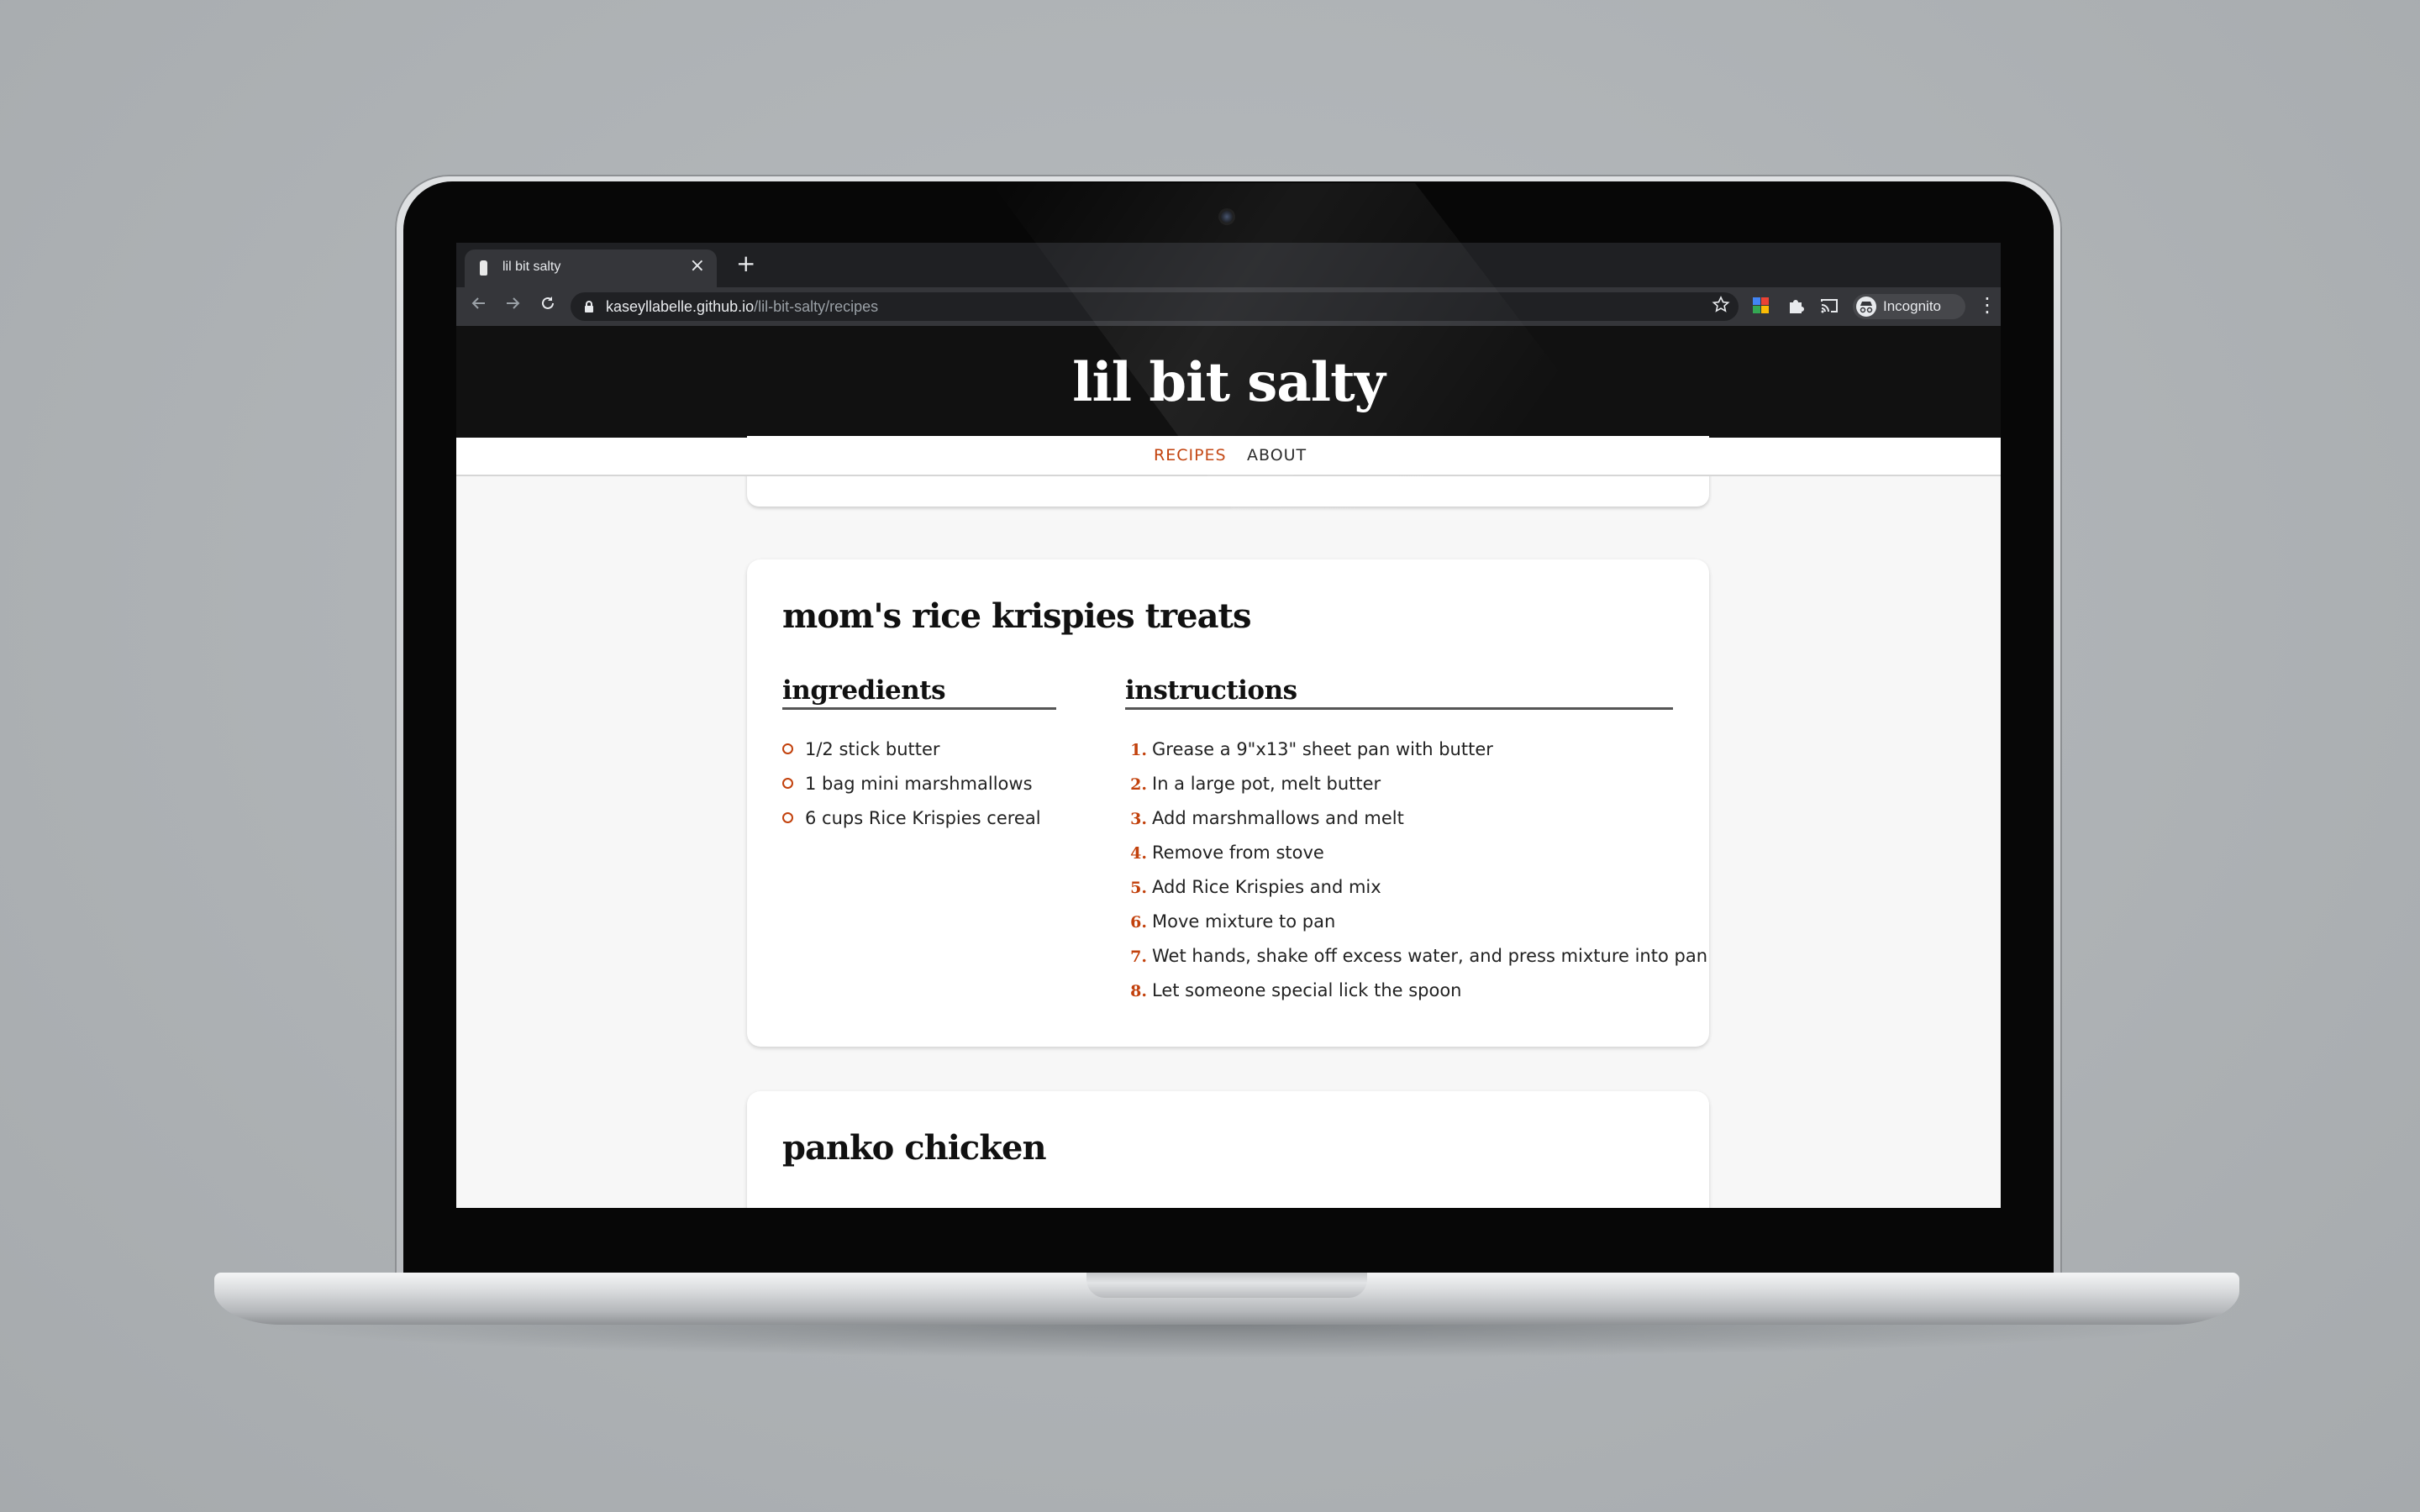 The width and height of the screenshot is (2420, 1512). Describe the element at coordinates (1228, 265) in the screenshot. I see `tab-strip: lil bit salty × +` at that location.